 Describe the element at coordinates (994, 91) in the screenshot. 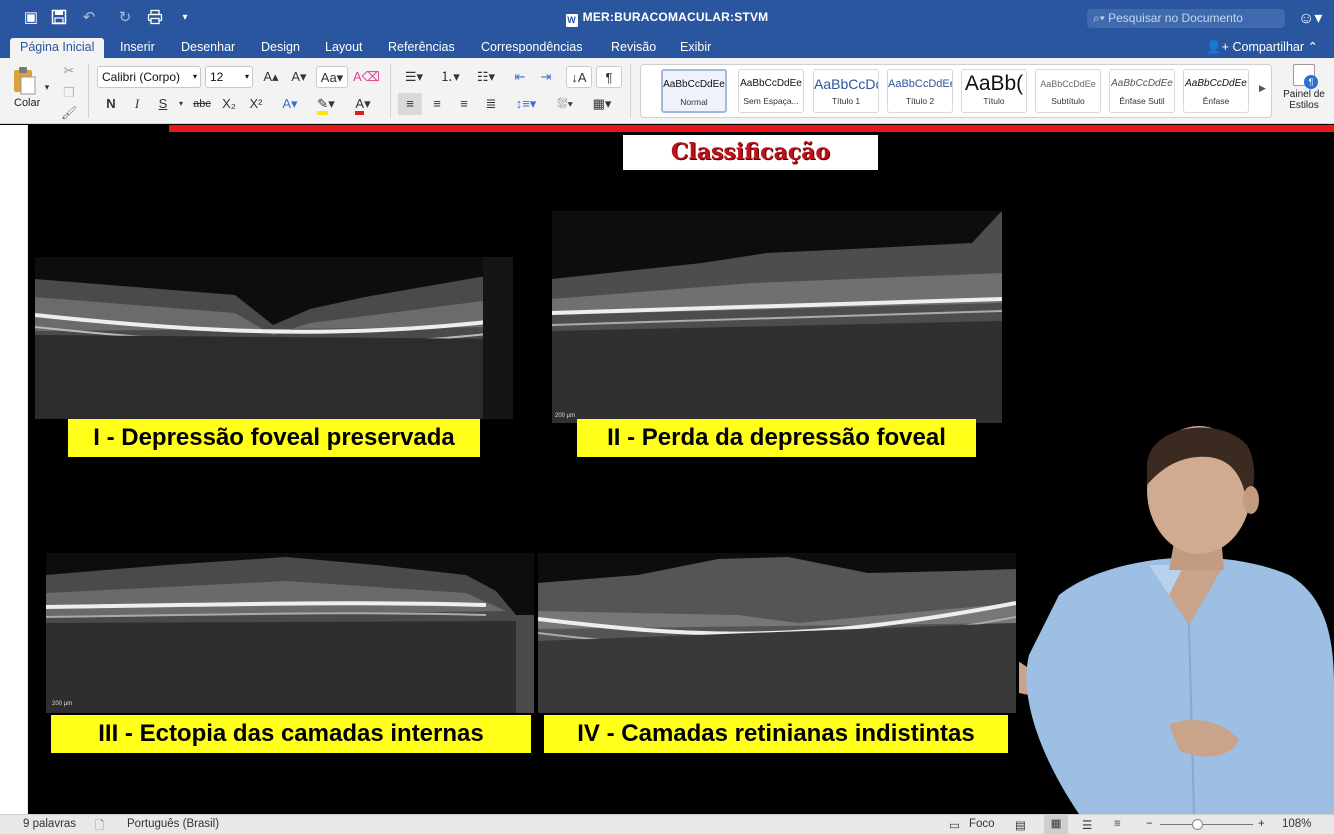

I see `style-titulo: AaBb(Título` at that location.